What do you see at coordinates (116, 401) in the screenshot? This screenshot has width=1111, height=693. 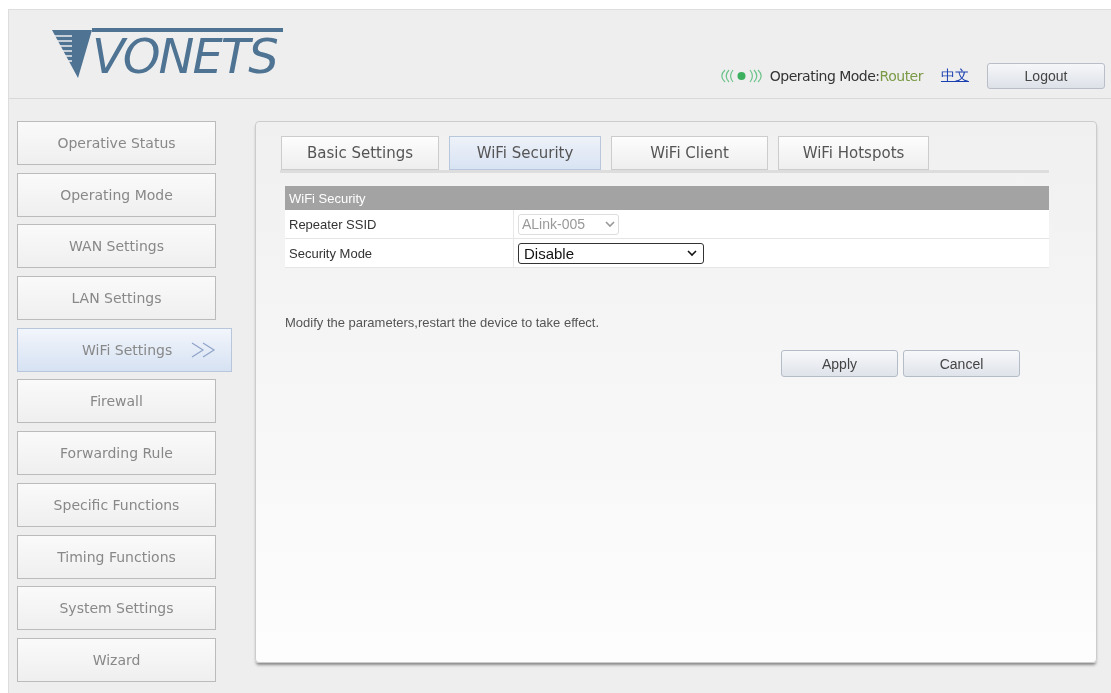 I see `sidebar-item: Firewall` at bounding box center [116, 401].